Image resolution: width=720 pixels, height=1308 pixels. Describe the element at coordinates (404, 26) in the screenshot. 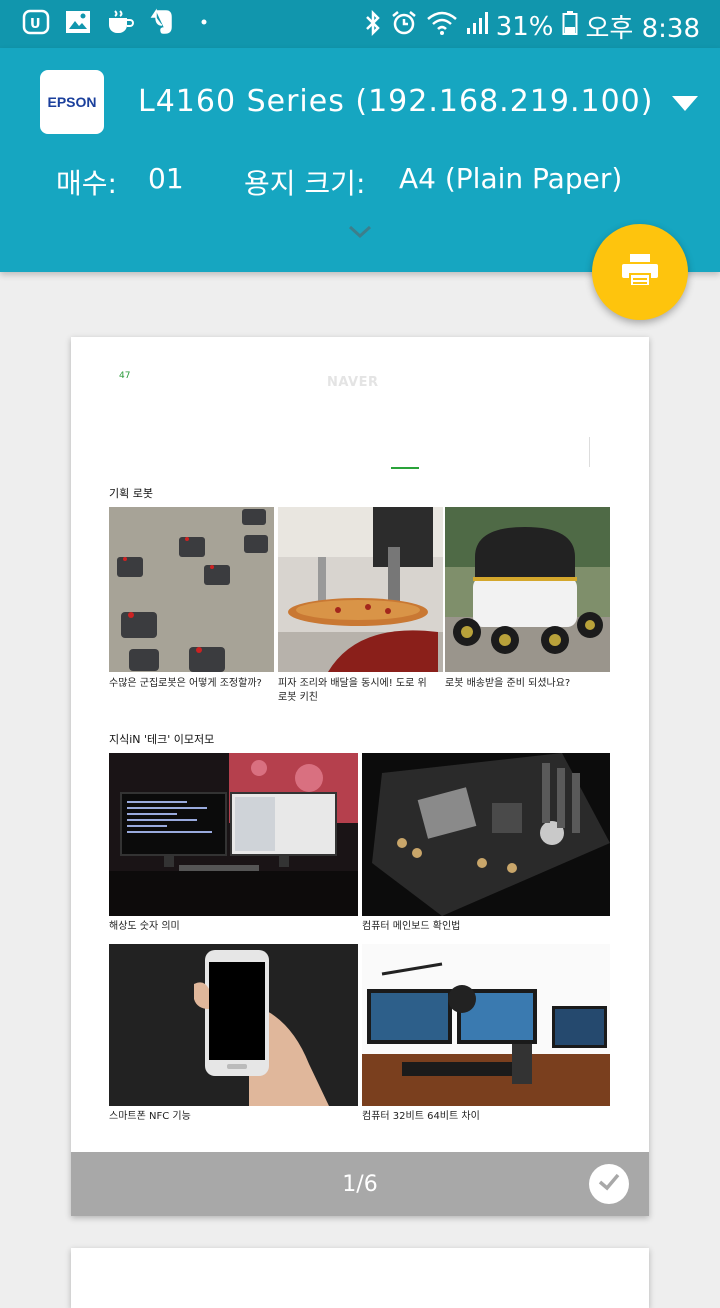

I see `alarm-icon` at that location.